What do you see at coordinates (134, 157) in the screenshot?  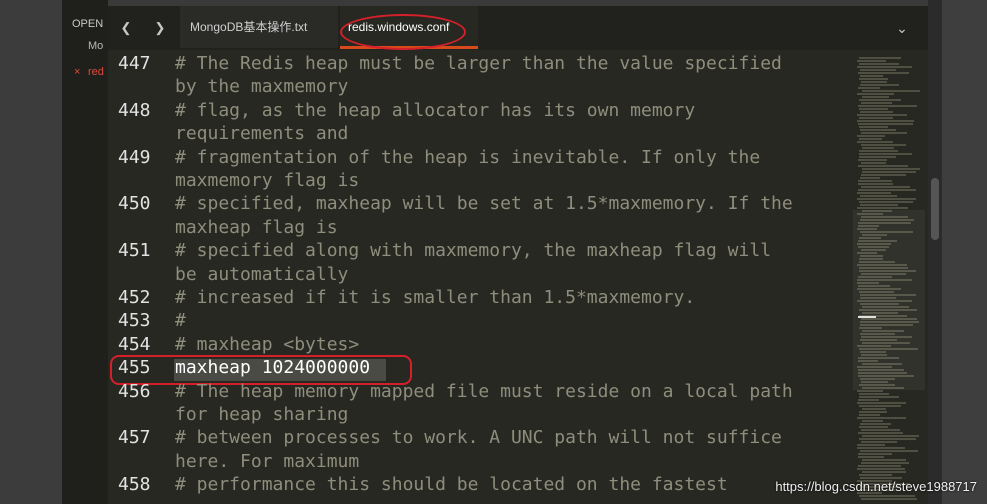 I see `line-number: 449` at bounding box center [134, 157].